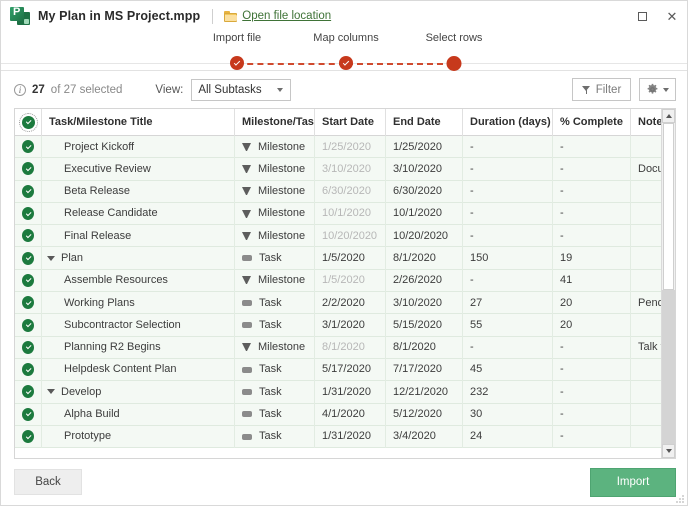 This screenshot has height=506, width=688. What do you see at coordinates (657, 89) in the screenshot?
I see `settings-button` at bounding box center [657, 89].